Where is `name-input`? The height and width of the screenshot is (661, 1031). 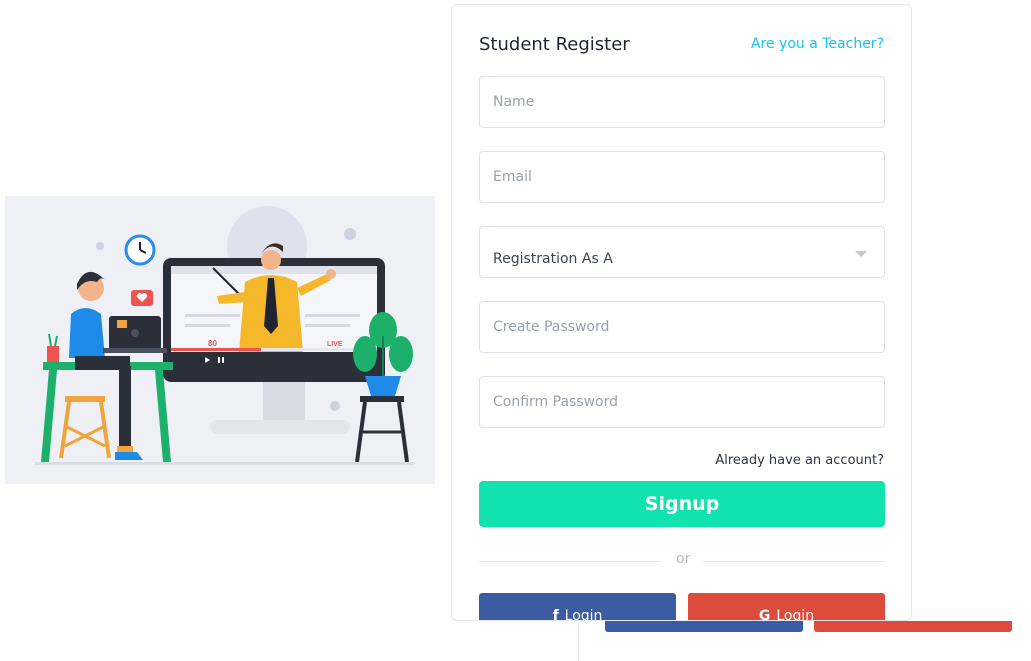
name-input is located at coordinates (682, 102).